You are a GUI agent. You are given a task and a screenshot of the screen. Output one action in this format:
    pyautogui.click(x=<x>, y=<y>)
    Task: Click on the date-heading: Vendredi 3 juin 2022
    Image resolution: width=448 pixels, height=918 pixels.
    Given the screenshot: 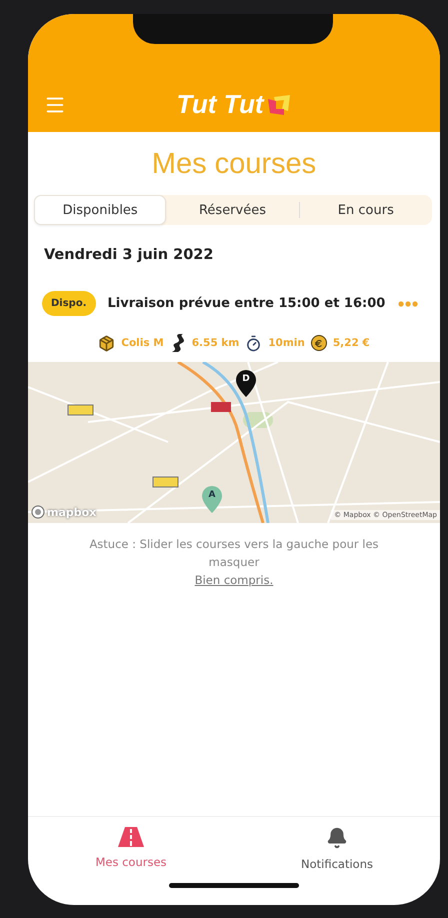 What is the action you would take?
    pyautogui.click(x=129, y=255)
    